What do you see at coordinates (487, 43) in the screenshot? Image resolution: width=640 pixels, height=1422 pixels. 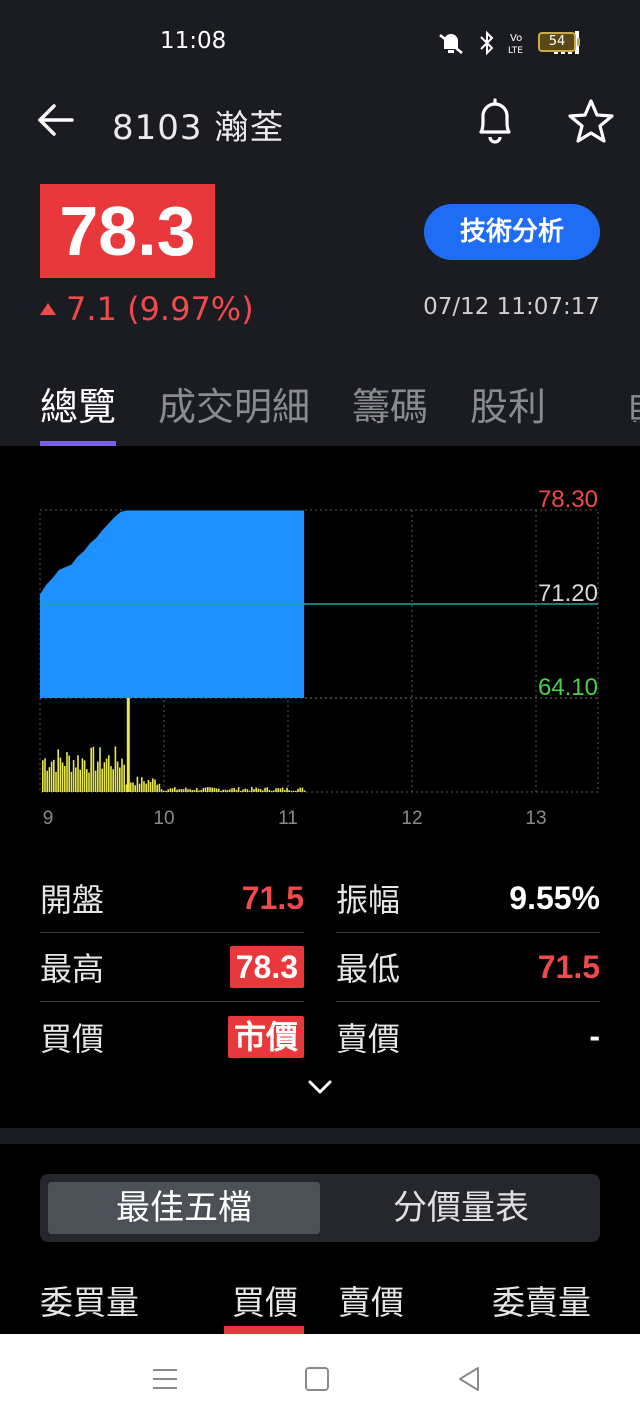 I see `bluetooth-icon` at bounding box center [487, 43].